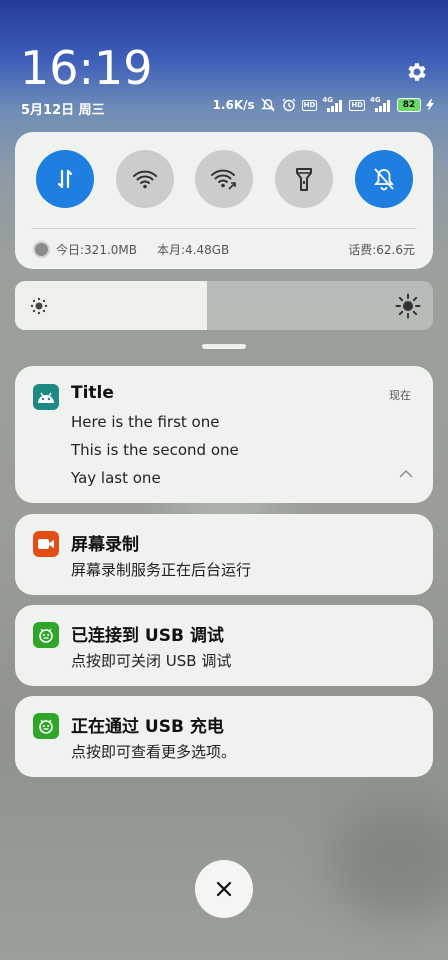 The height and width of the screenshot is (960, 448). Describe the element at coordinates (147, 636) in the screenshot. I see `notification-title: 已连接到 USB 调试` at that location.